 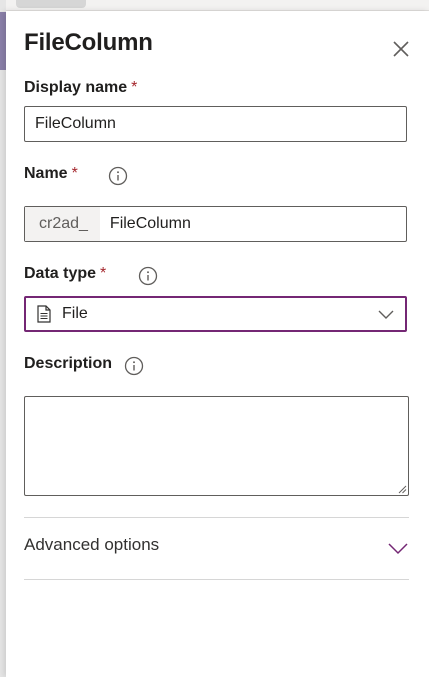 What do you see at coordinates (216, 579) in the screenshot?
I see `divider` at bounding box center [216, 579].